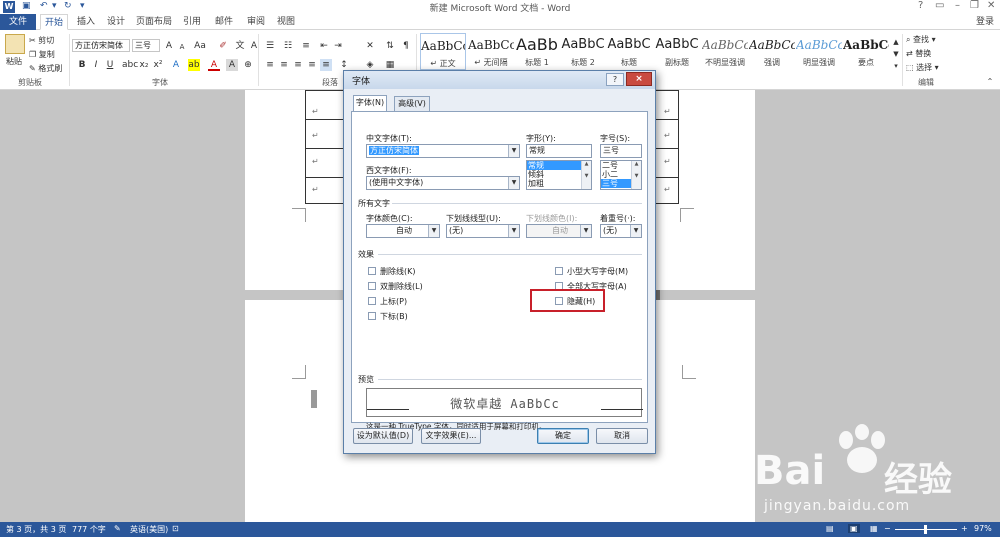  Describe the element at coordinates (372, 316) in the screenshot. I see `subscript-checkbox` at that location.